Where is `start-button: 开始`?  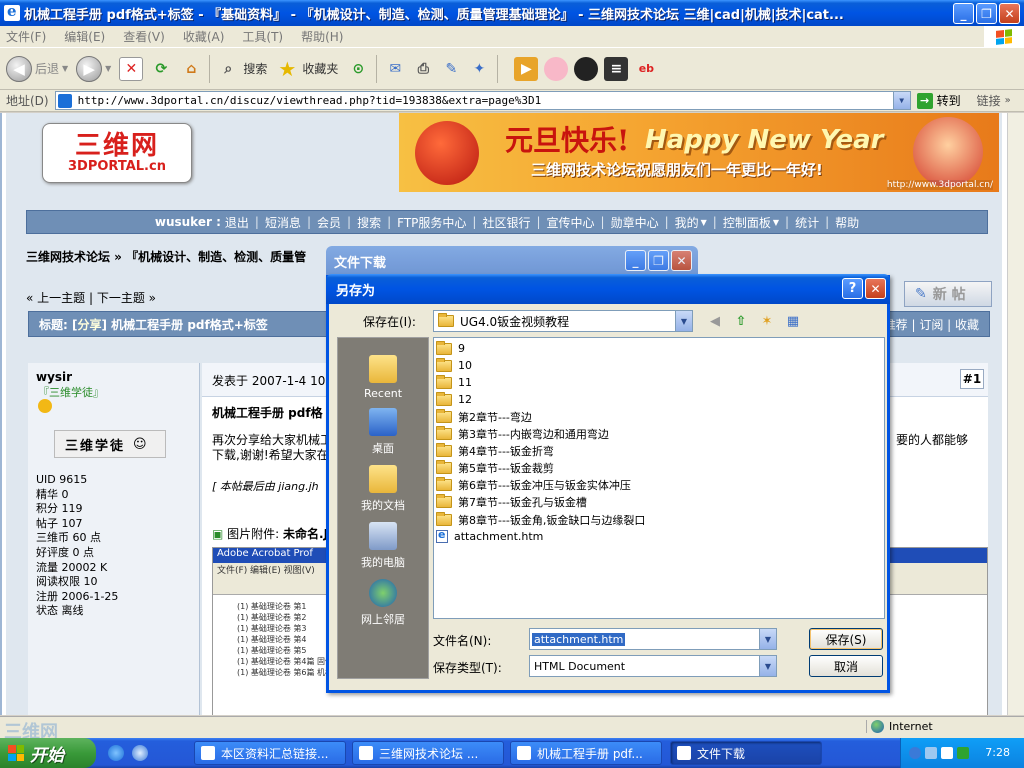 start-button: 开始 is located at coordinates (48, 753).